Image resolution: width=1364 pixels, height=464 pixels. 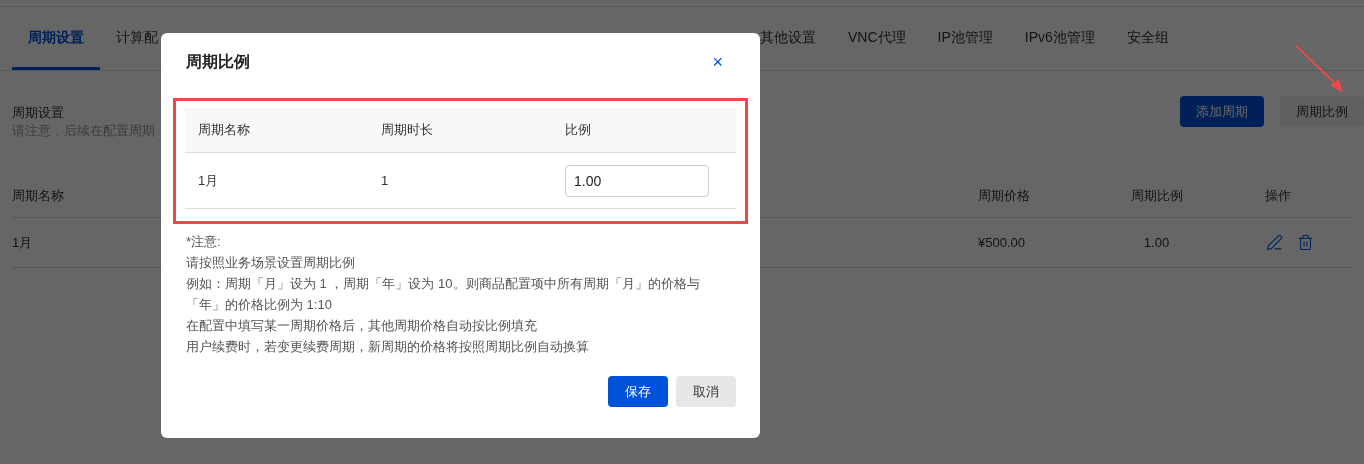 What do you see at coordinates (137, 38) in the screenshot?
I see `tab: 计算配` at bounding box center [137, 38].